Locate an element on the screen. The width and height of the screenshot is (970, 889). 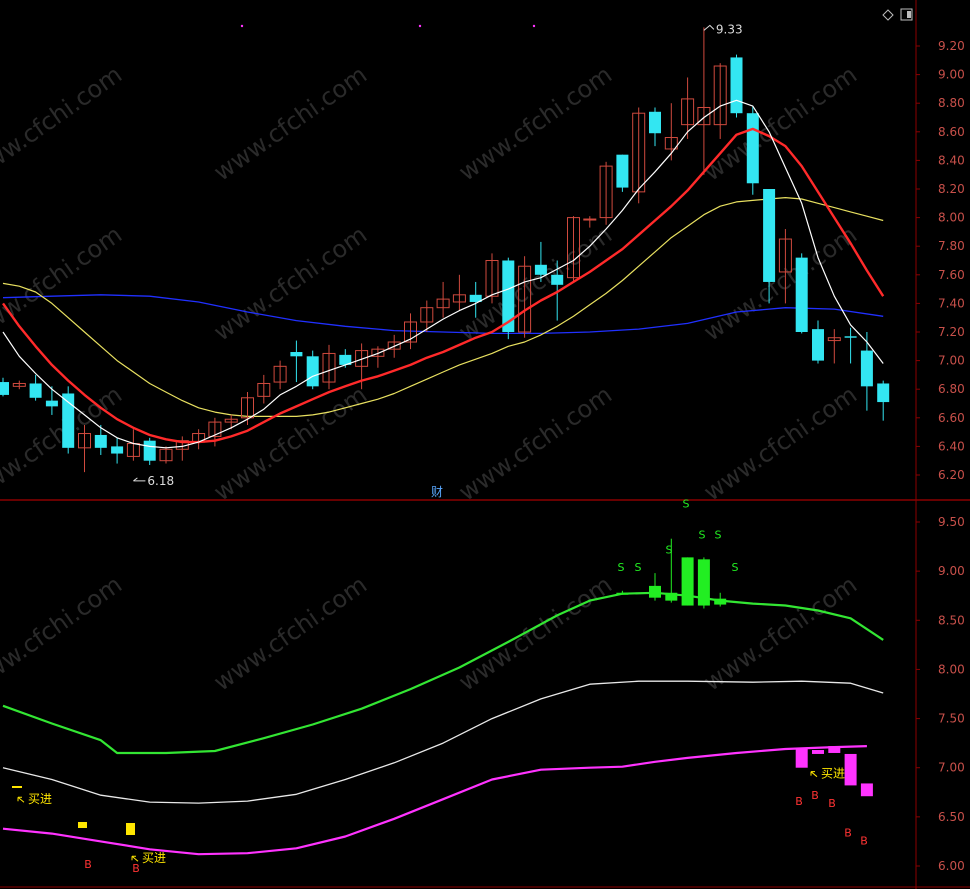
y-tick-label: 9.50 is located at coordinates (951, 522).